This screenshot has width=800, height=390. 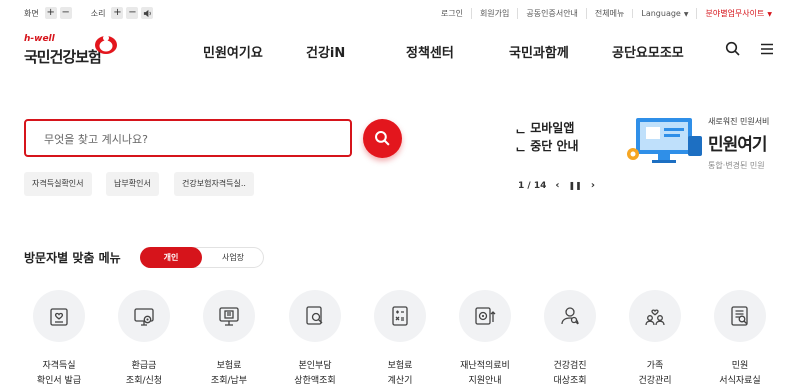 I want to click on menu-item-health-checkup: 건강검진 대상조회, so click(x=570, y=340).